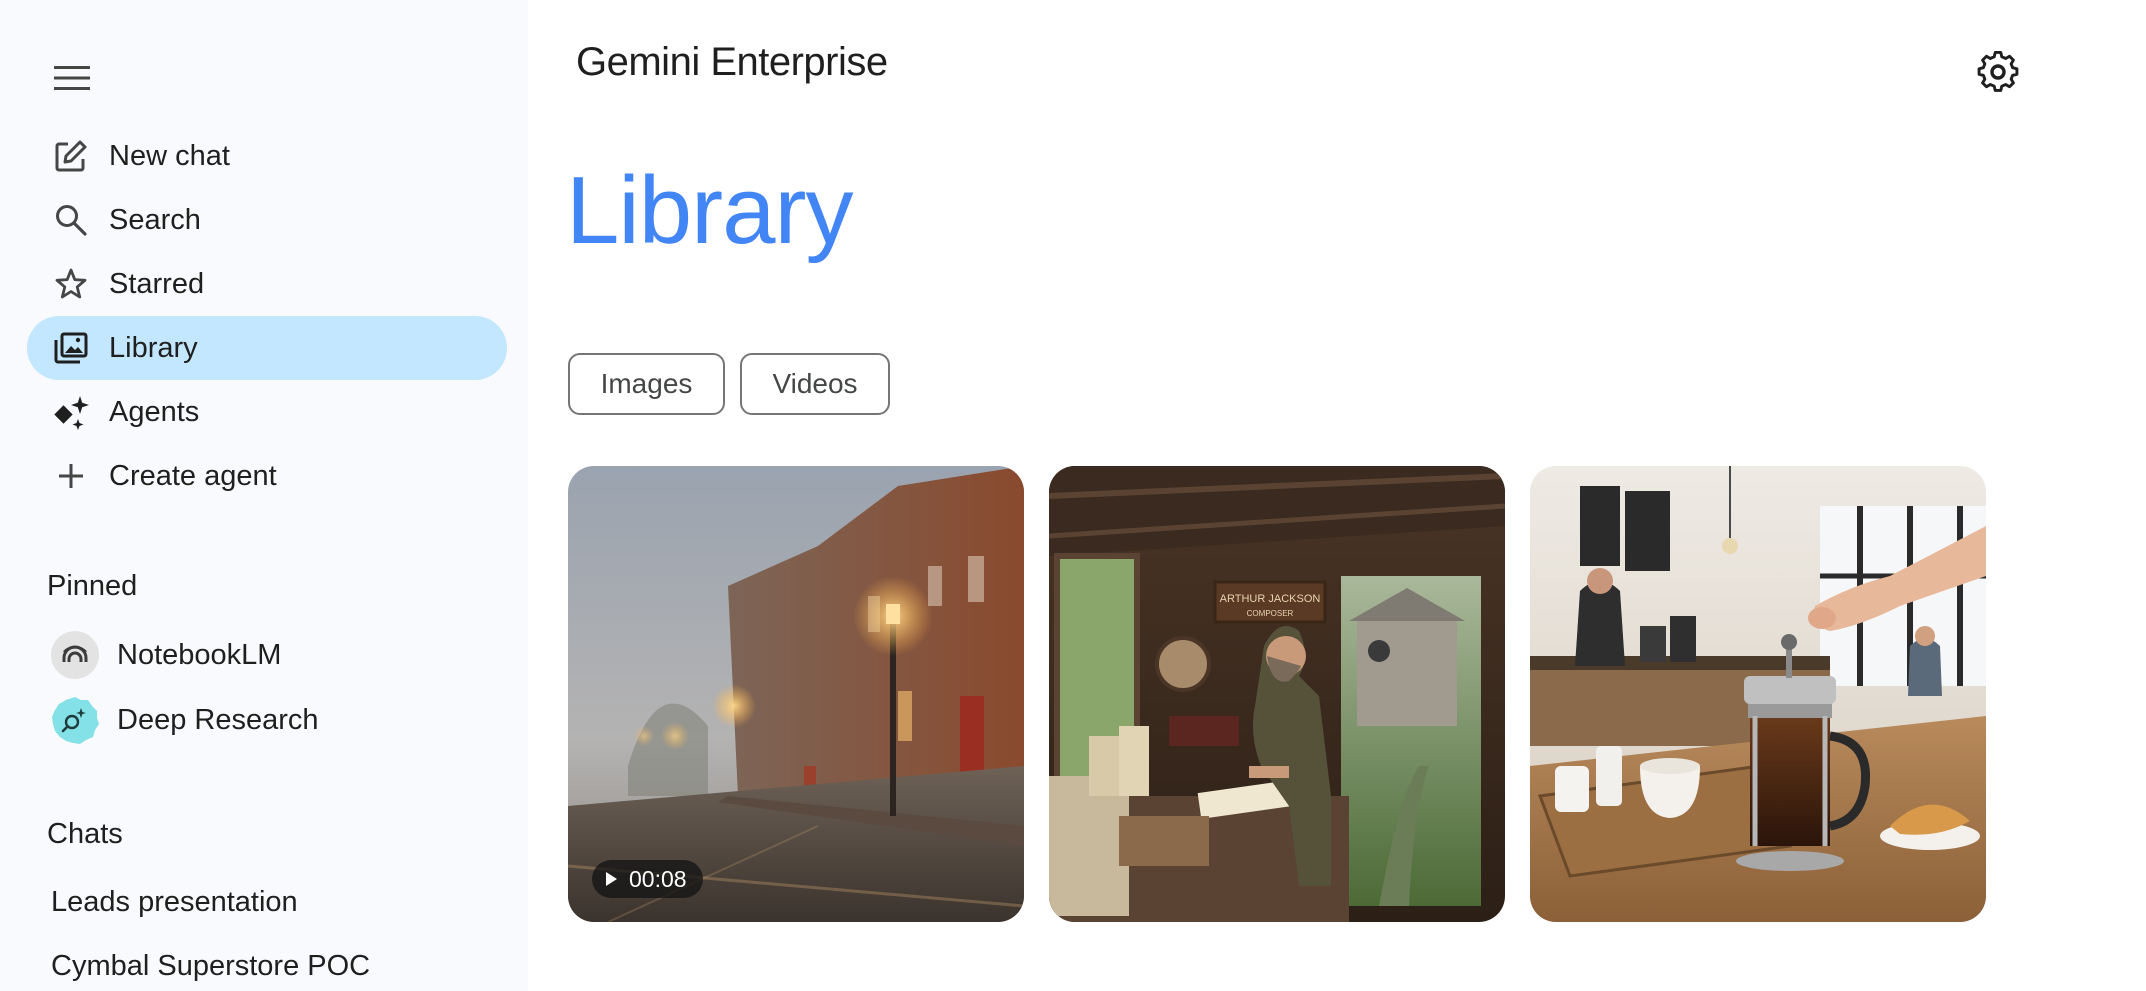  Describe the element at coordinates (71, 476) in the screenshot. I see `plus-icon` at that location.